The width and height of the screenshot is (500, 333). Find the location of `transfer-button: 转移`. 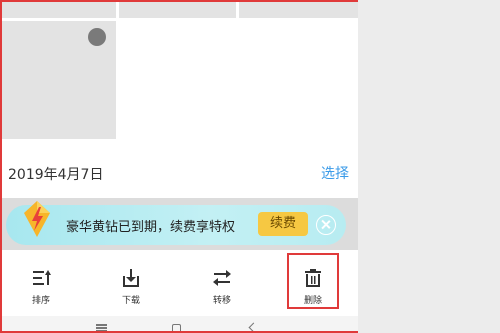

transfer-button: 转移 is located at coordinates (222, 286).